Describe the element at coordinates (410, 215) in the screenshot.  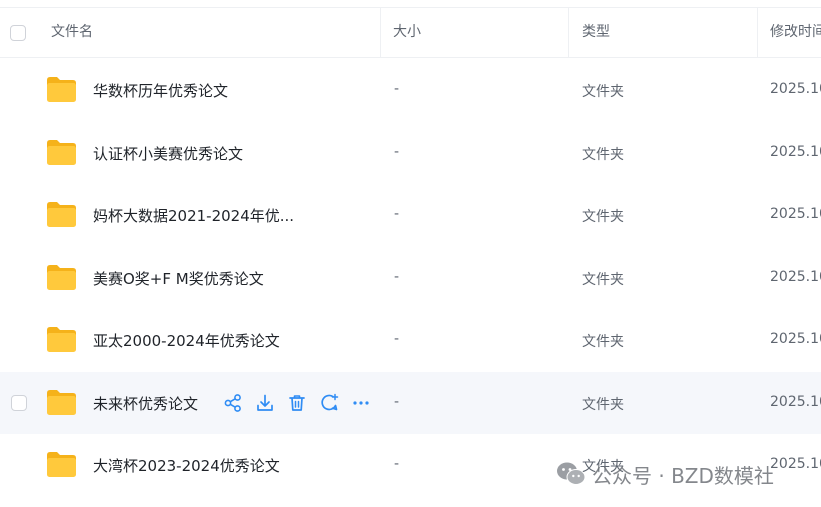
I see `table-row: 妈杯大数据2021-2024年优... - 文件夹 2025.10` at that location.